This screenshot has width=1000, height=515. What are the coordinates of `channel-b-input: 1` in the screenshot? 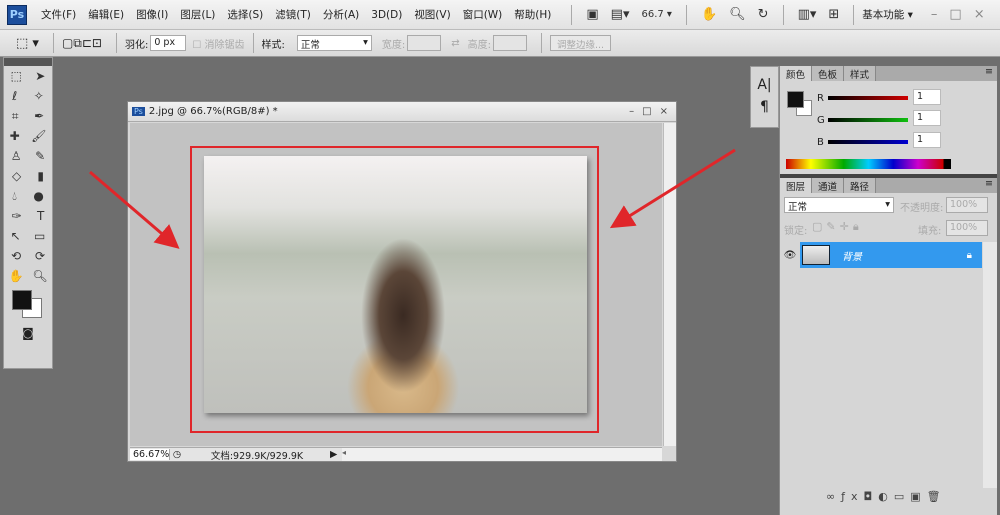 It's located at (927, 140).